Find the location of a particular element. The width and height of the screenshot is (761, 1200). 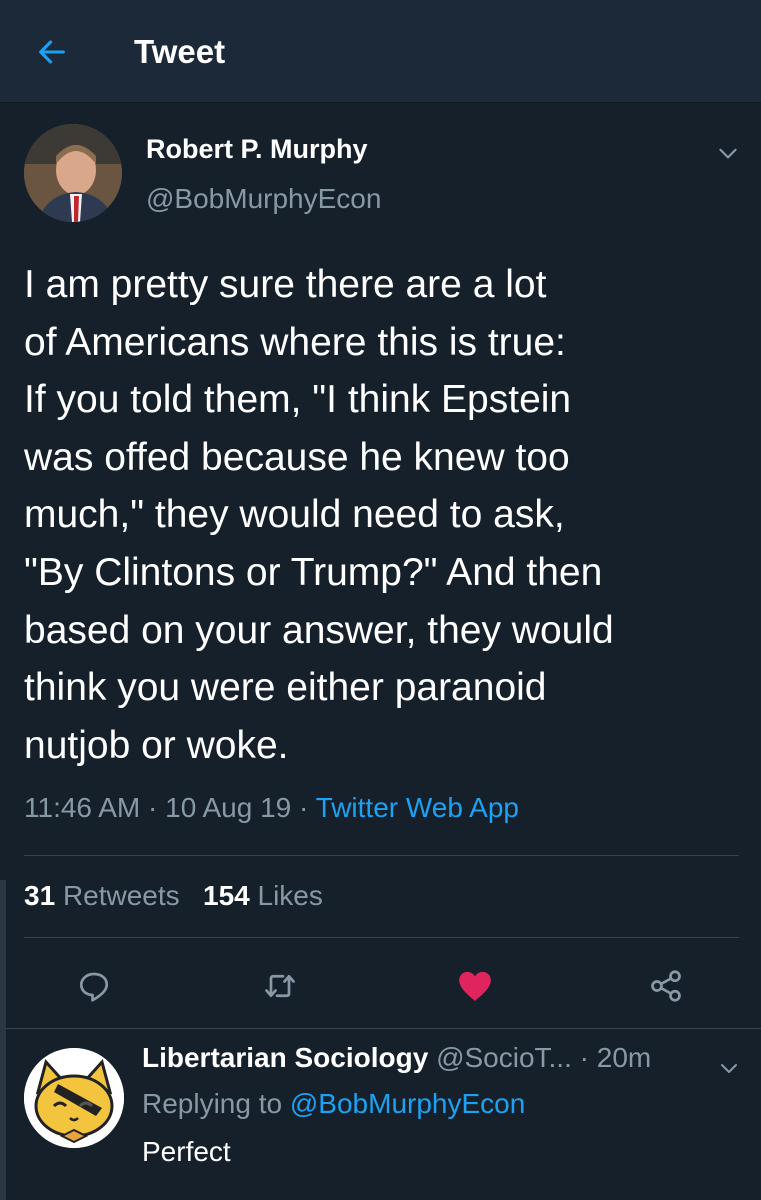

retweets-label: Retweets is located at coordinates (121, 895).